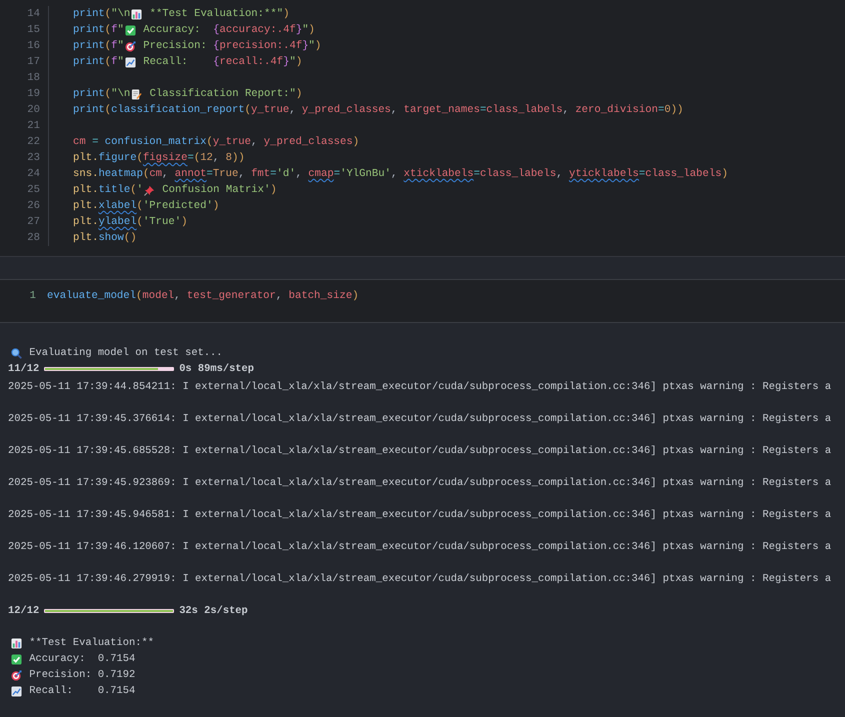 The height and width of the screenshot is (717, 845). What do you see at coordinates (420, 387) in the screenshot?
I see `log-line: 2025-05-11 17:39:44.854211: I external/local_xla/xla/stream_executor/cuda/subprocess_compilation.cc:346] ptxas warning : Registers a` at bounding box center [420, 387].